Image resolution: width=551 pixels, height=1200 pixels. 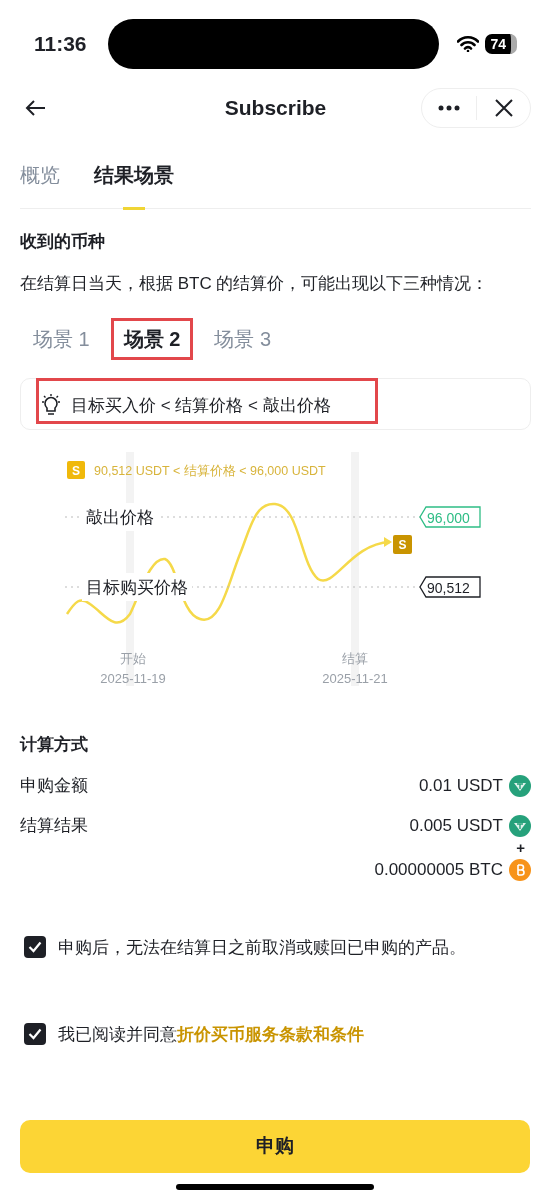 What do you see at coordinates (270, 1033) in the screenshot?
I see `terms-link: 折价买币服务条款和条件` at bounding box center [270, 1033].